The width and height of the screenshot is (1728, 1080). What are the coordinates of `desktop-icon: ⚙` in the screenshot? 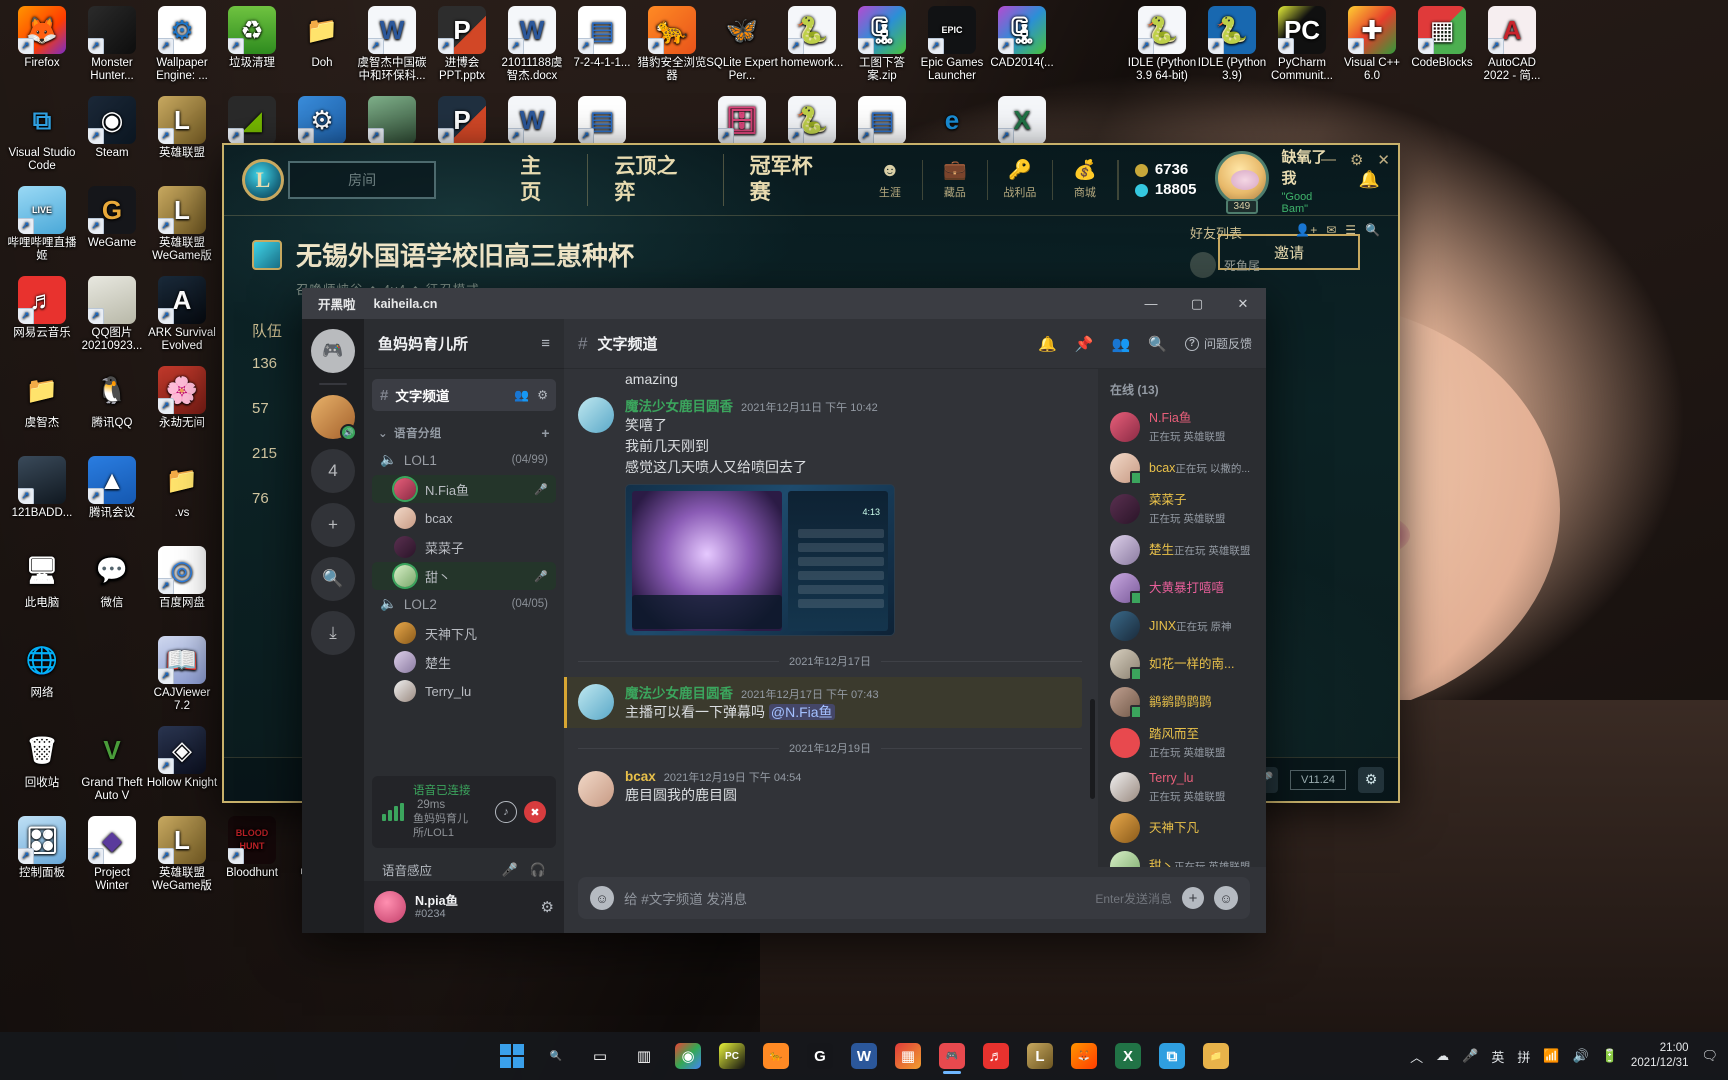 It's located at (322, 121).